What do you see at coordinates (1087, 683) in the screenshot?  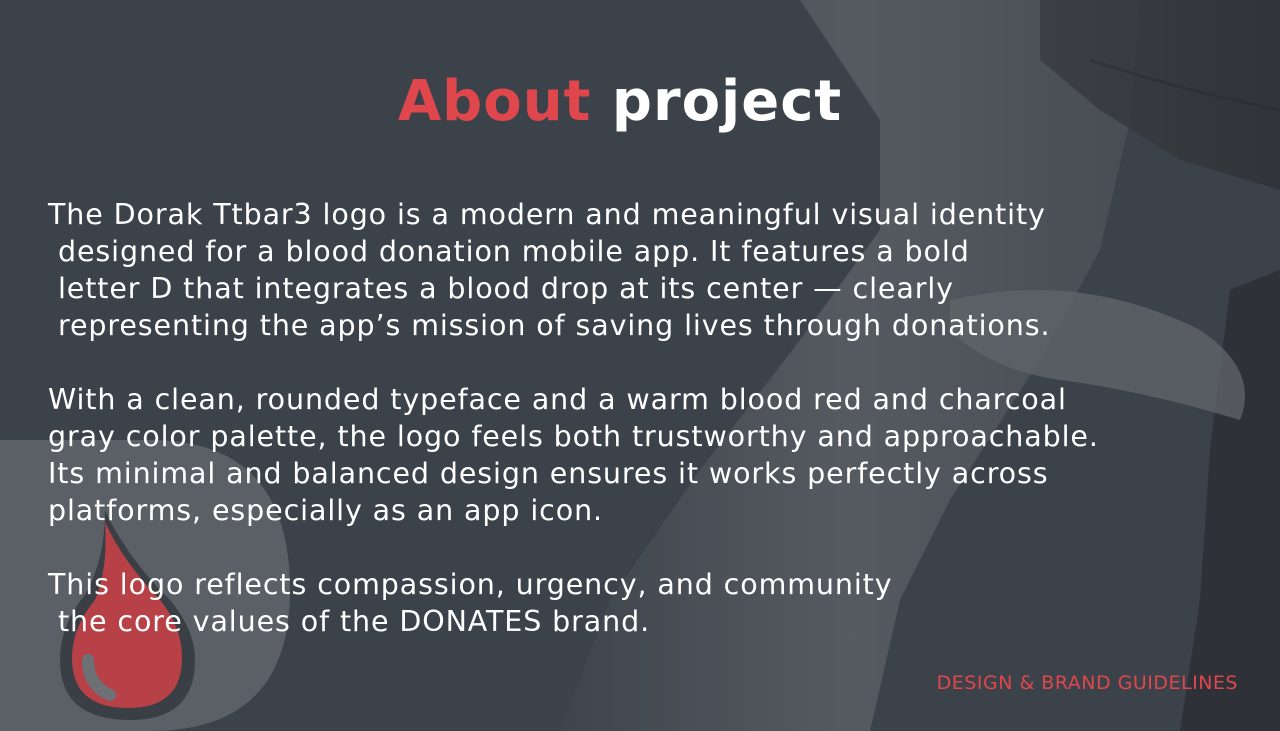 I see `footer-label: DESIGN & BRAND GUIDELINES` at bounding box center [1087, 683].